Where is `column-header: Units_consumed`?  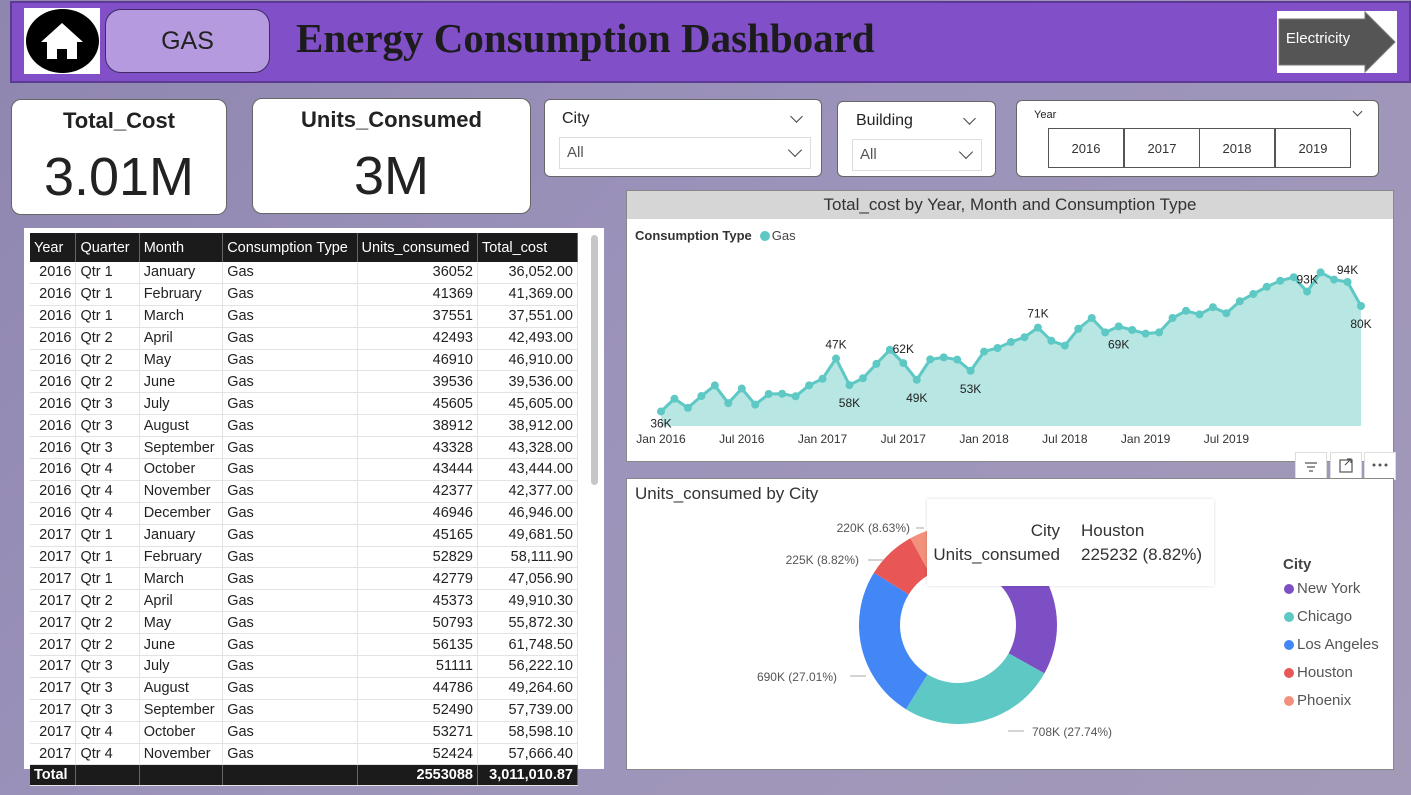 column-header: Units_consumed is located at coordinates (417, 247).